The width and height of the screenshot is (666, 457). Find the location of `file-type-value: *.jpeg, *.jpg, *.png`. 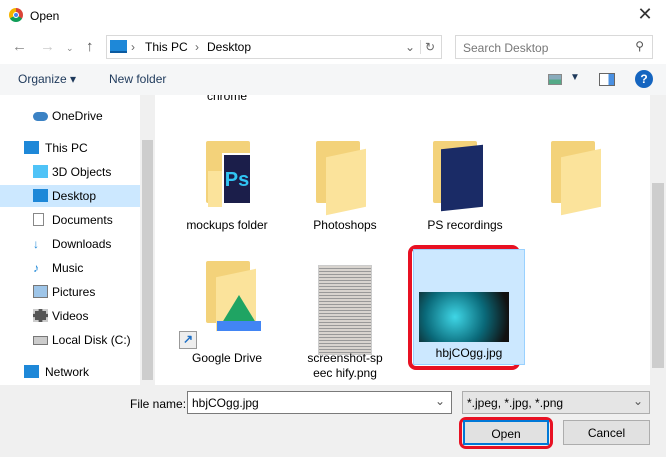

file-type-value: *.jpeg, *.jpg, *.png is located at coordinates (515, 403).